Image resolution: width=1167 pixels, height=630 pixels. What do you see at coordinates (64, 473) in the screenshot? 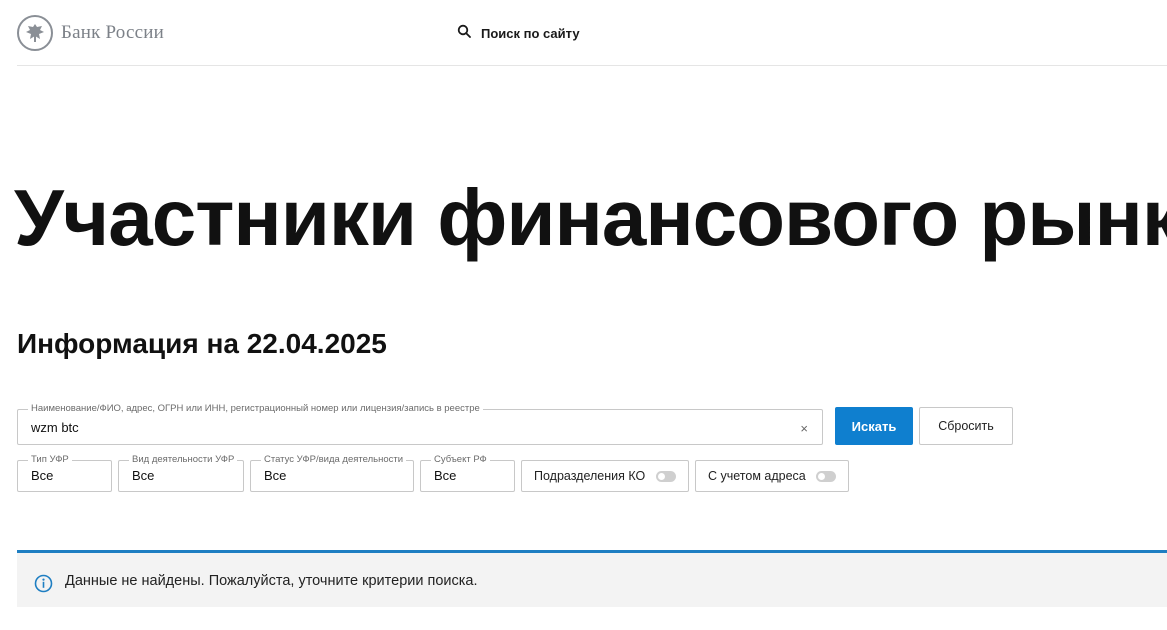
I see `filter-ufr-type: Тип УФР Все` at bounding box center [64, 473].